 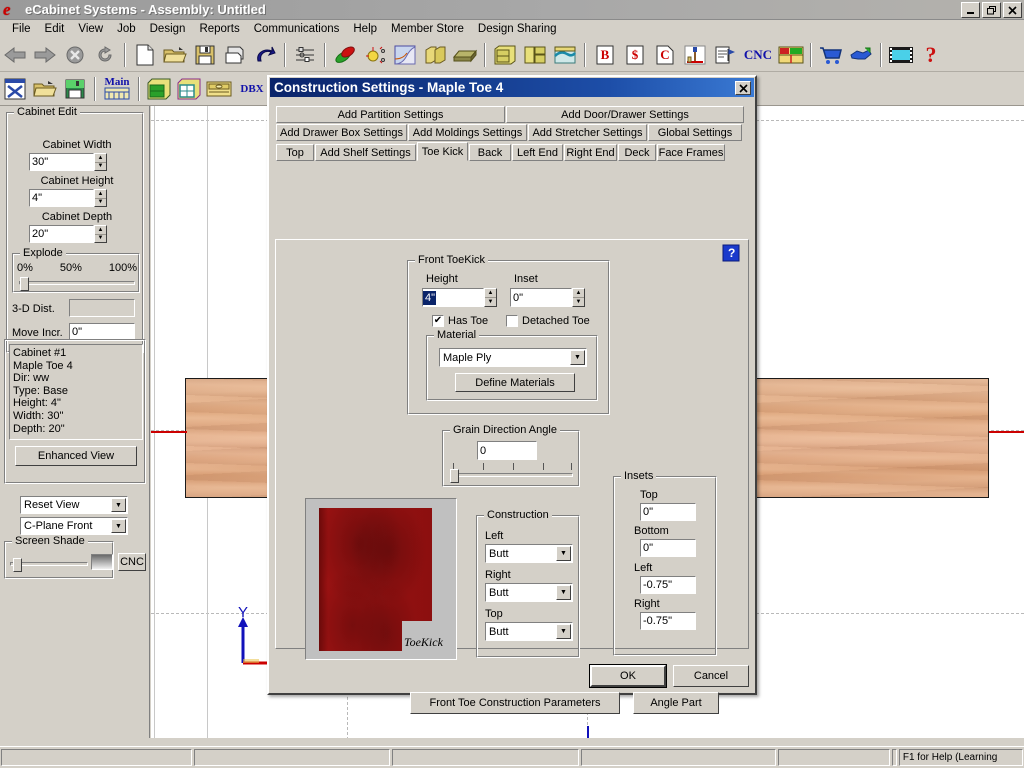 I want to click on drawing-icon, so click(x=725, y=55).